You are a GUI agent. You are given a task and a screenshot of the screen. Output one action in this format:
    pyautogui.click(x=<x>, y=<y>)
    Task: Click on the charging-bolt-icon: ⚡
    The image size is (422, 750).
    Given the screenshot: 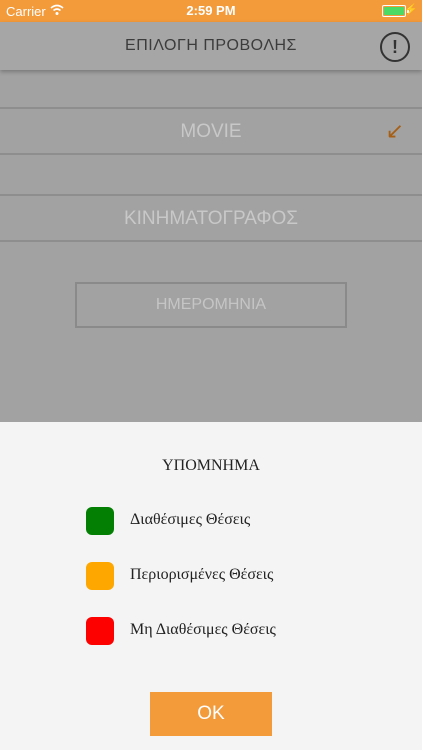 What is the action you would take?
    pyautogui.click(x=411, y=10)
    